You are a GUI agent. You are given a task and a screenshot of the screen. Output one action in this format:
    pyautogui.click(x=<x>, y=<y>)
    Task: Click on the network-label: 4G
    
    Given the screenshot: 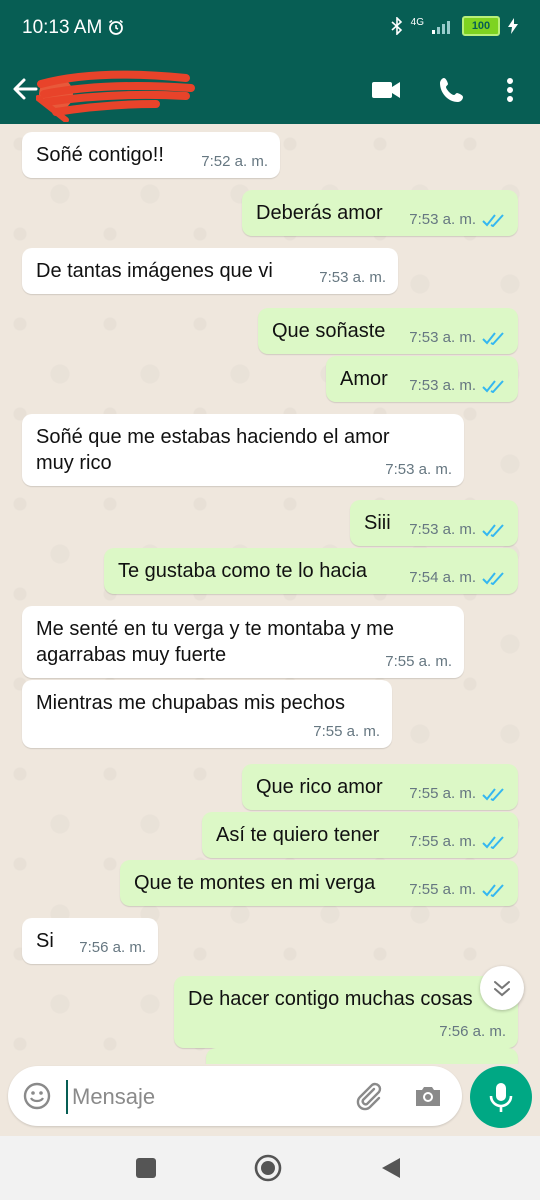 What is the action you would take?
    pyautogui.click(x=417, y=22)
    